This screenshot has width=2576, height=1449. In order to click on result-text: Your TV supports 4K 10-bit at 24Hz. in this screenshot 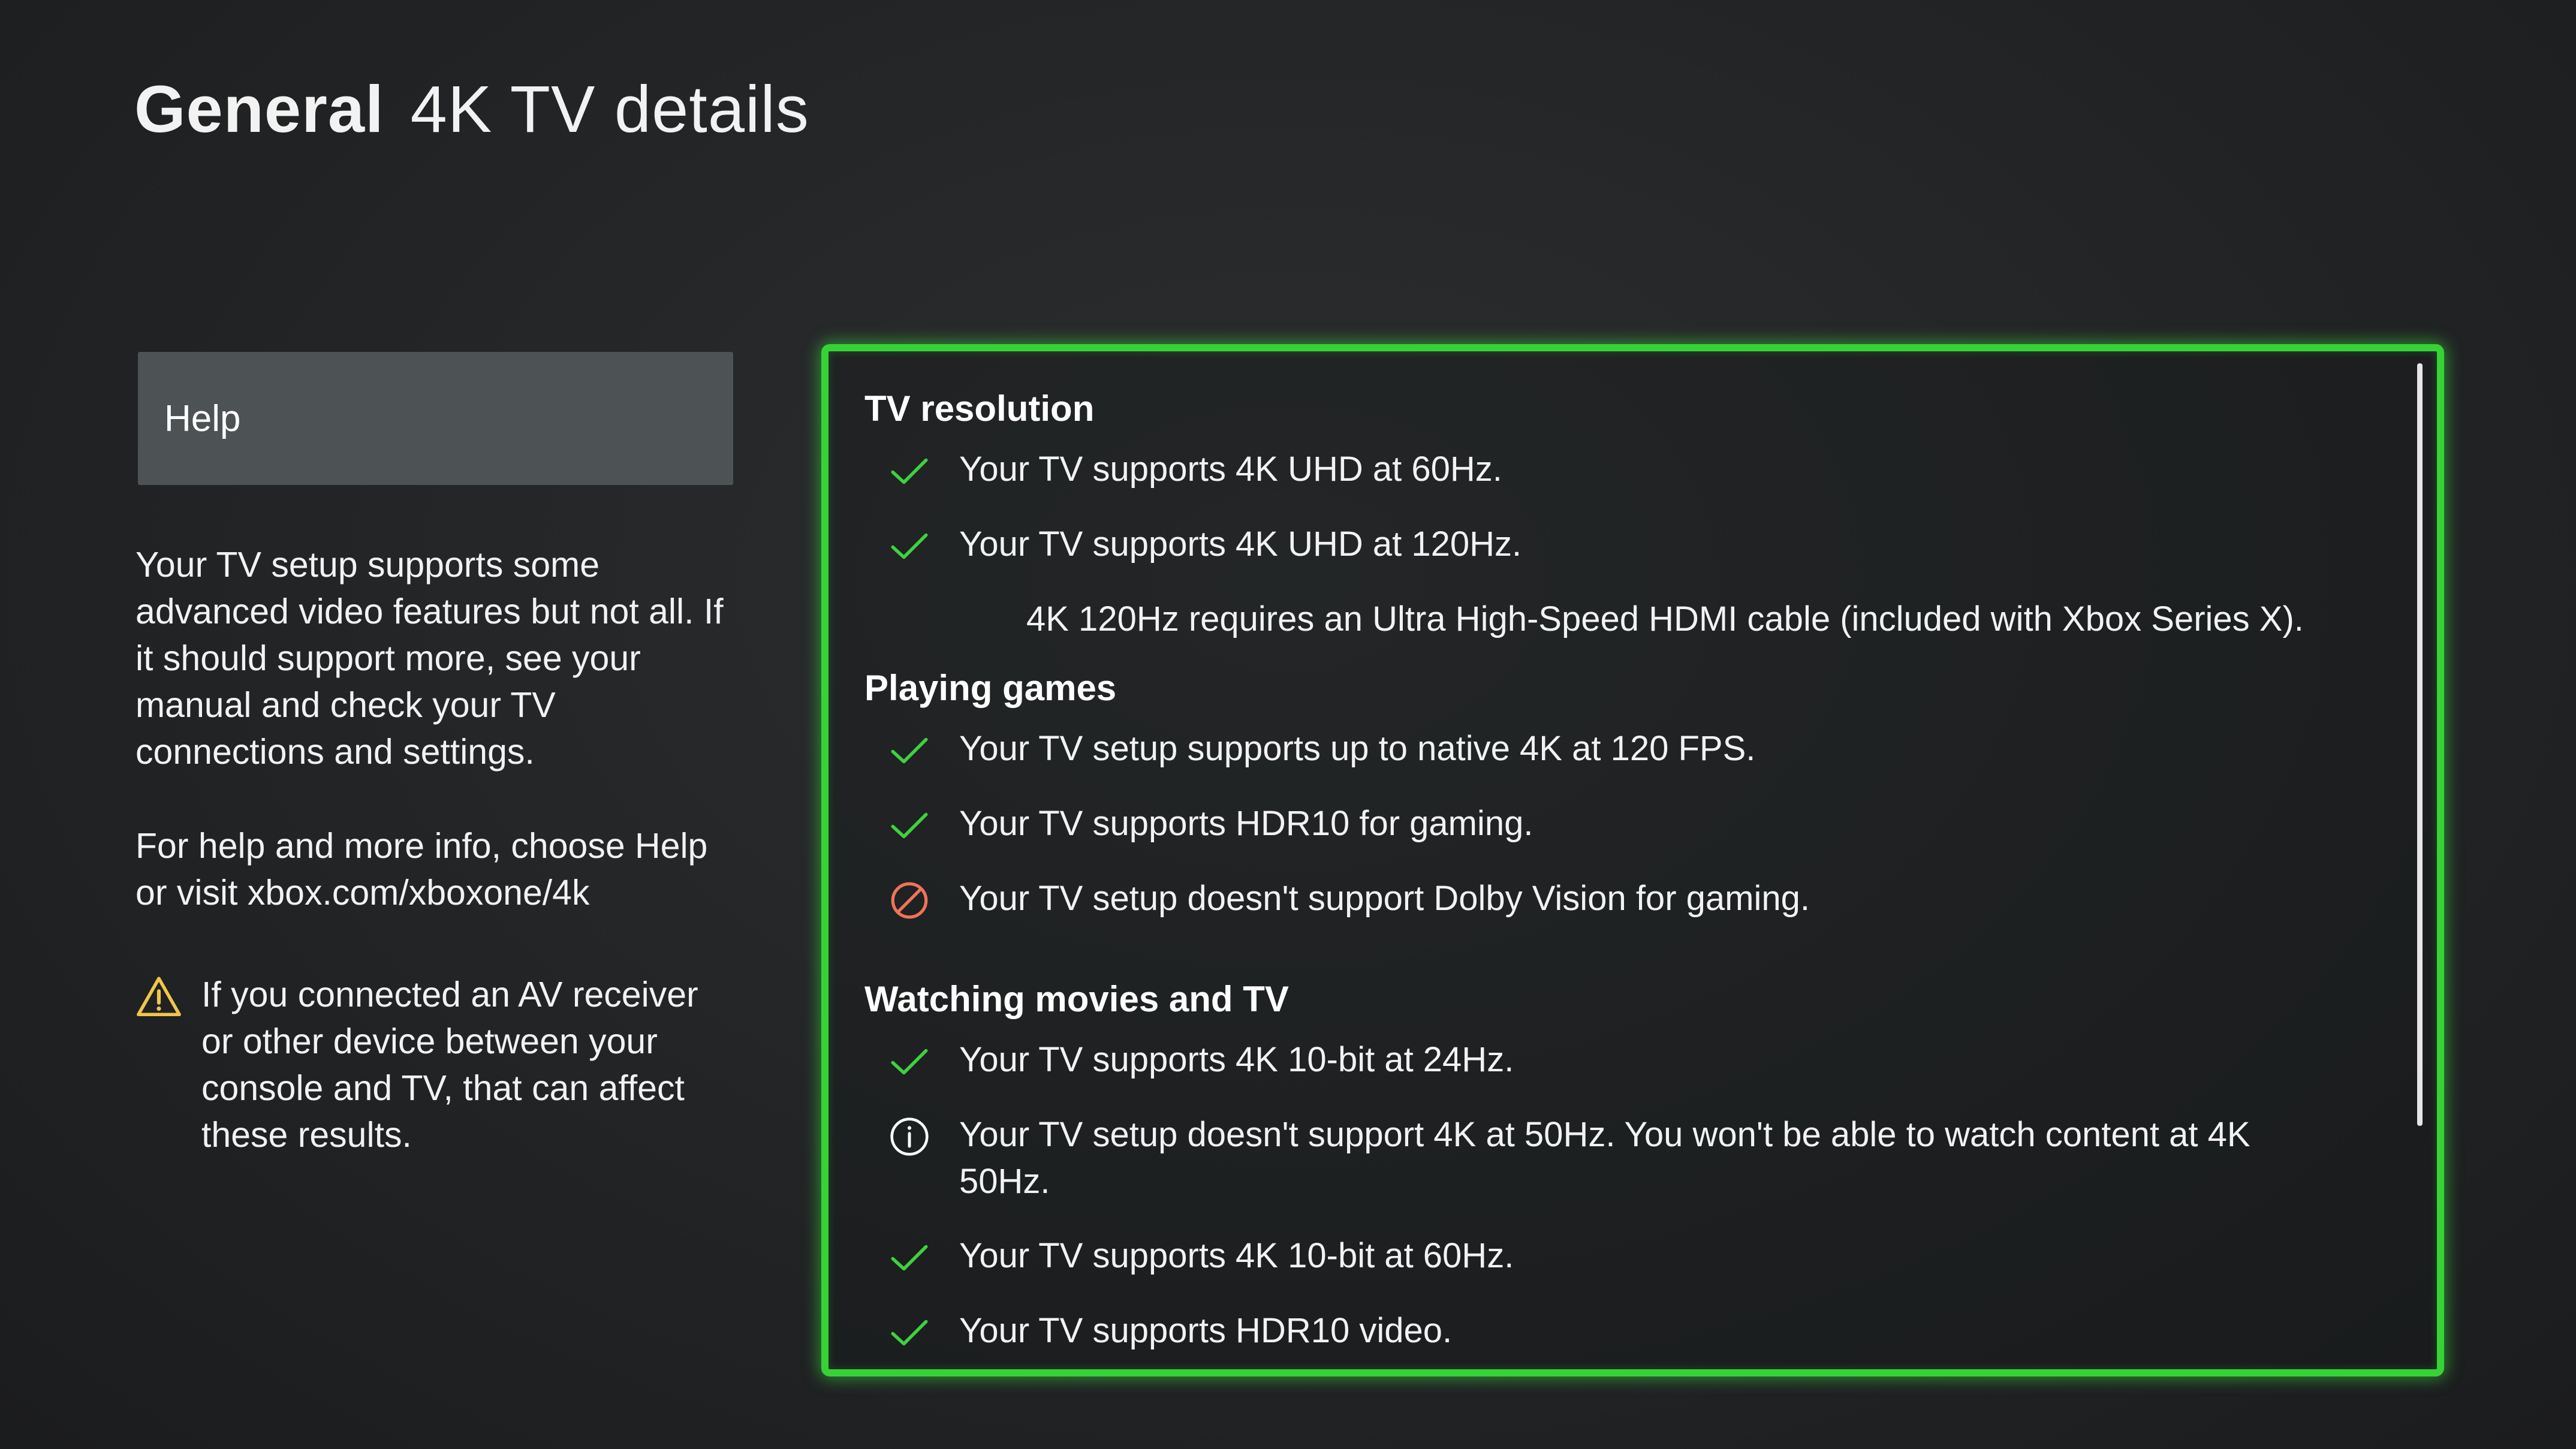, I will do `click(1236, 1059)`.